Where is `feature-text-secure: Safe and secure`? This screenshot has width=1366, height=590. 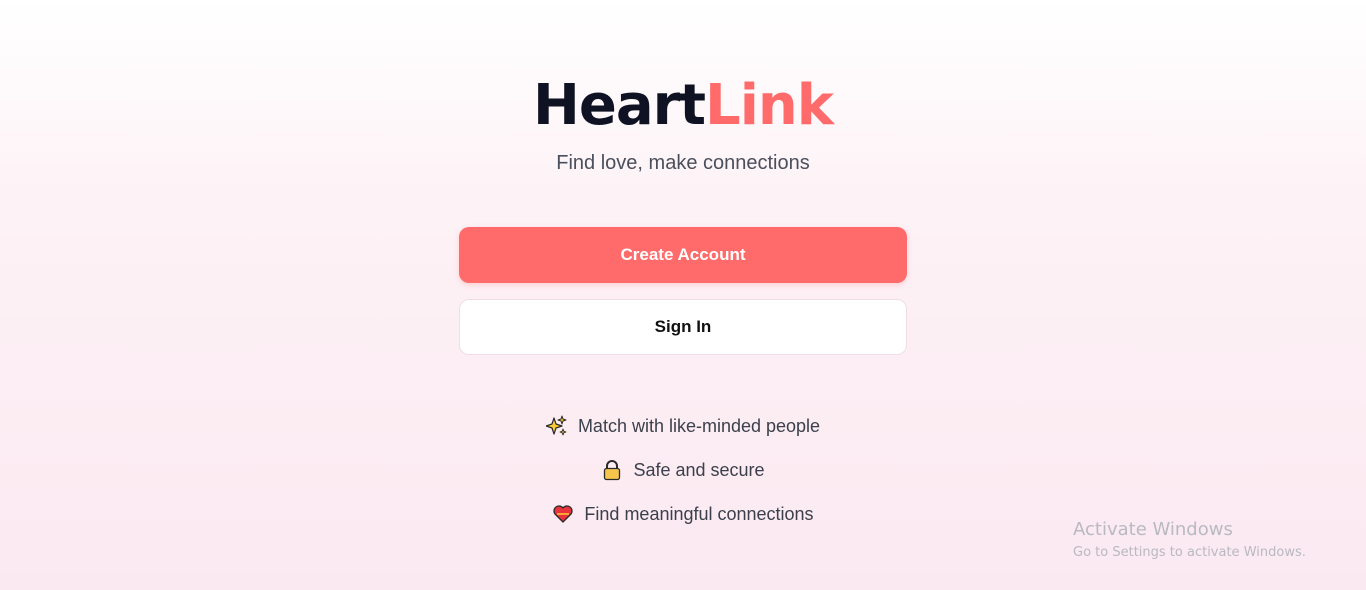
feature-text-secure: Safe and secure is located at coordinates (699, 469).